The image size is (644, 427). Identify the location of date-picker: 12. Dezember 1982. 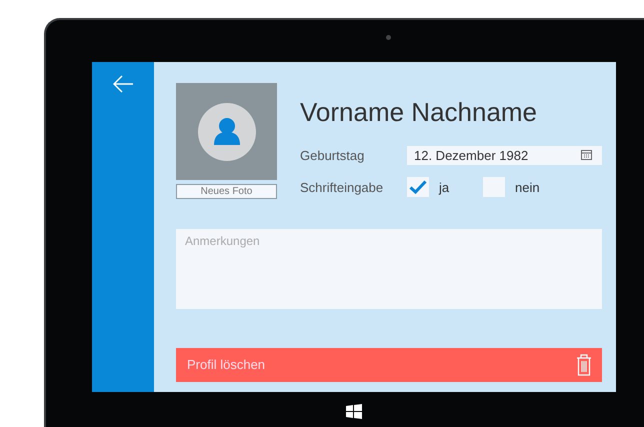
(504, 155).